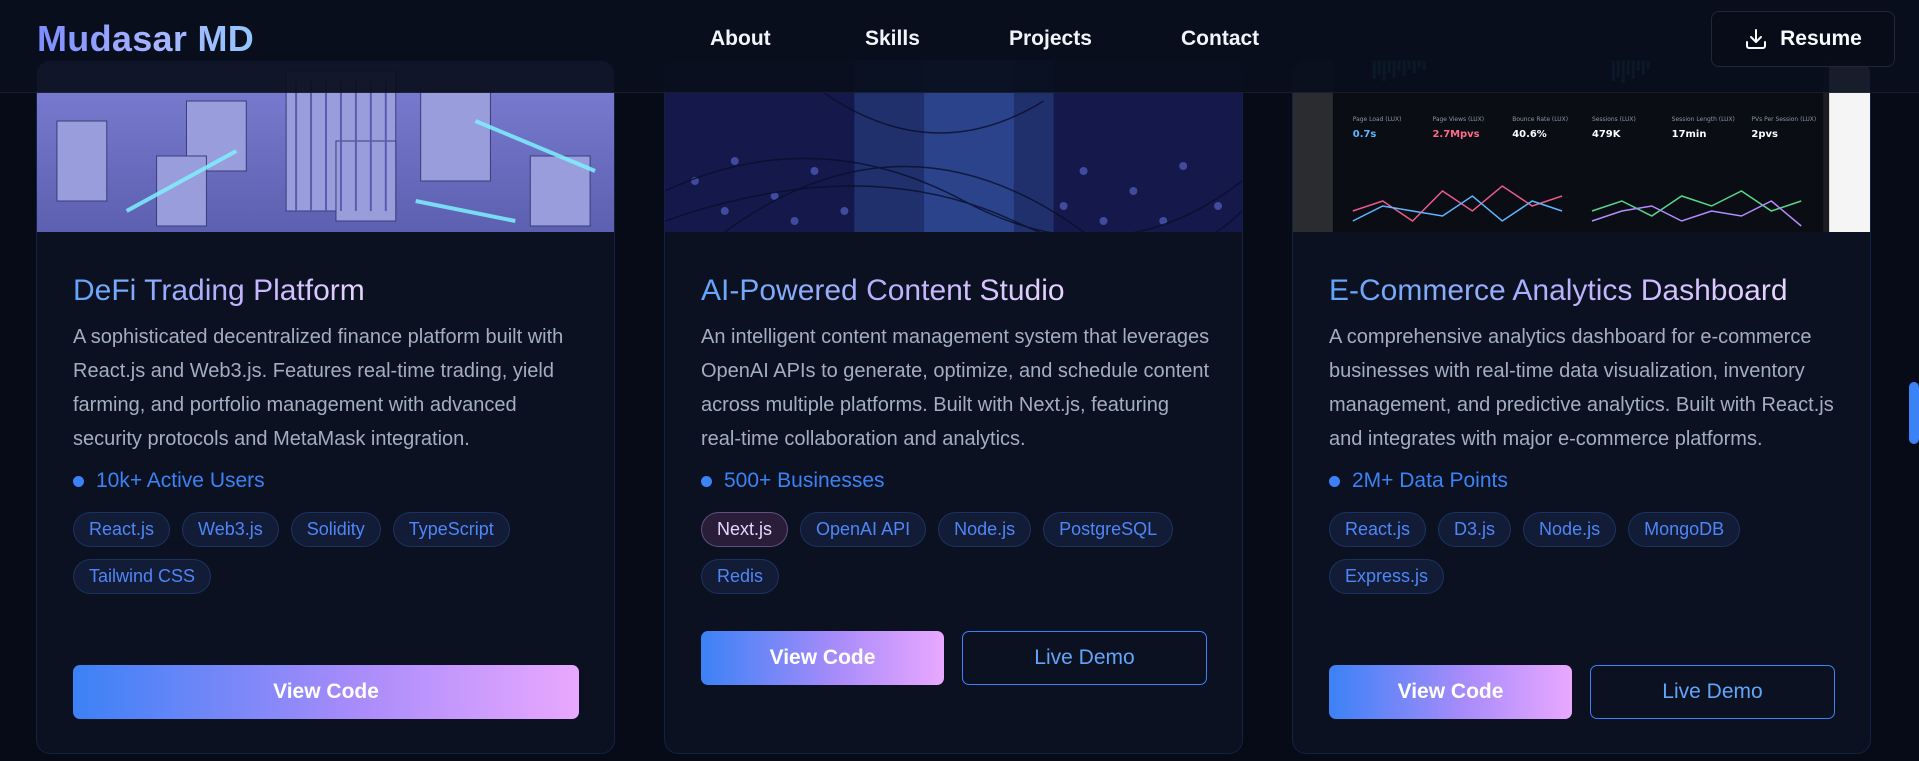  What do you see at coordinates (1108, 529) in the screenshot?
I see `tech-tag: PostgreSQL` at bounding box center [1108, 529].